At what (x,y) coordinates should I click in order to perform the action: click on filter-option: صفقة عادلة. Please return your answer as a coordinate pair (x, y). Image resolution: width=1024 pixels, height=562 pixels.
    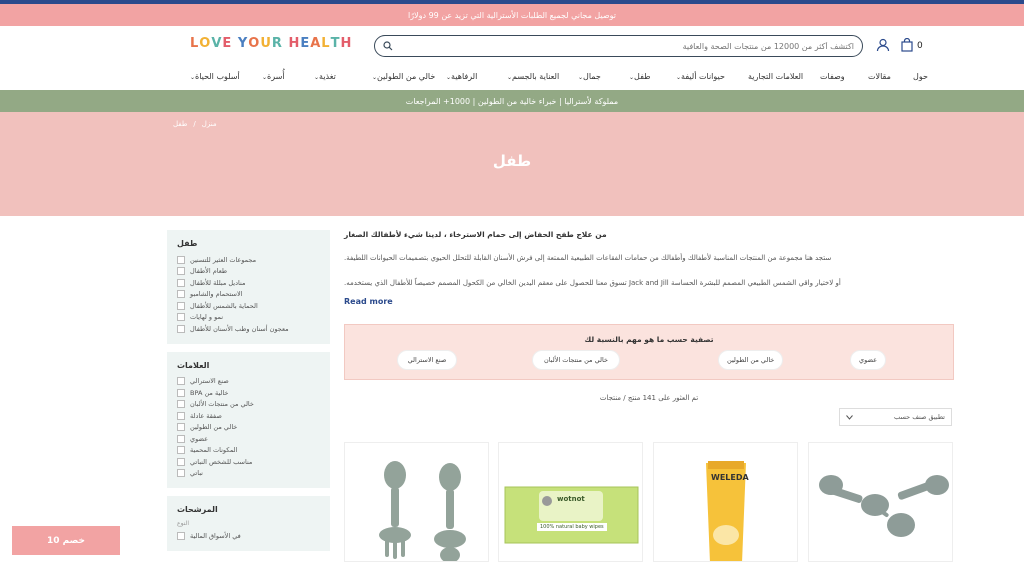
    Looking at the image, I should click on (248, 416).